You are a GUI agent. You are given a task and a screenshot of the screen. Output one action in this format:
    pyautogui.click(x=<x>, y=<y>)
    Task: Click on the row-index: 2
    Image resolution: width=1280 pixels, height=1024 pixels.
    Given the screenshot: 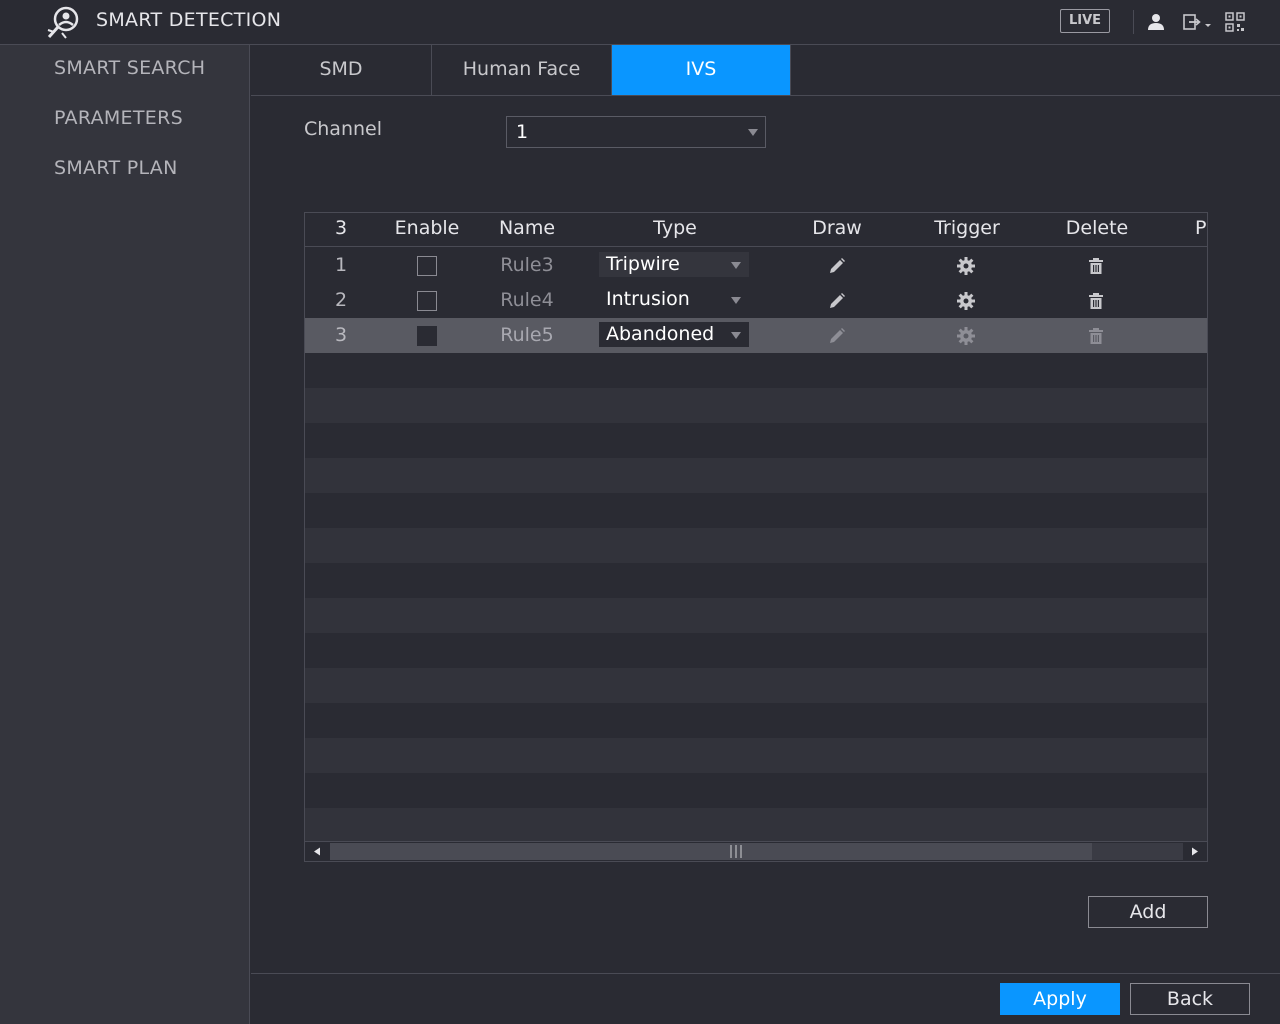 What is the action you would take?
    pyautogui.click(x=341, y=300)
    